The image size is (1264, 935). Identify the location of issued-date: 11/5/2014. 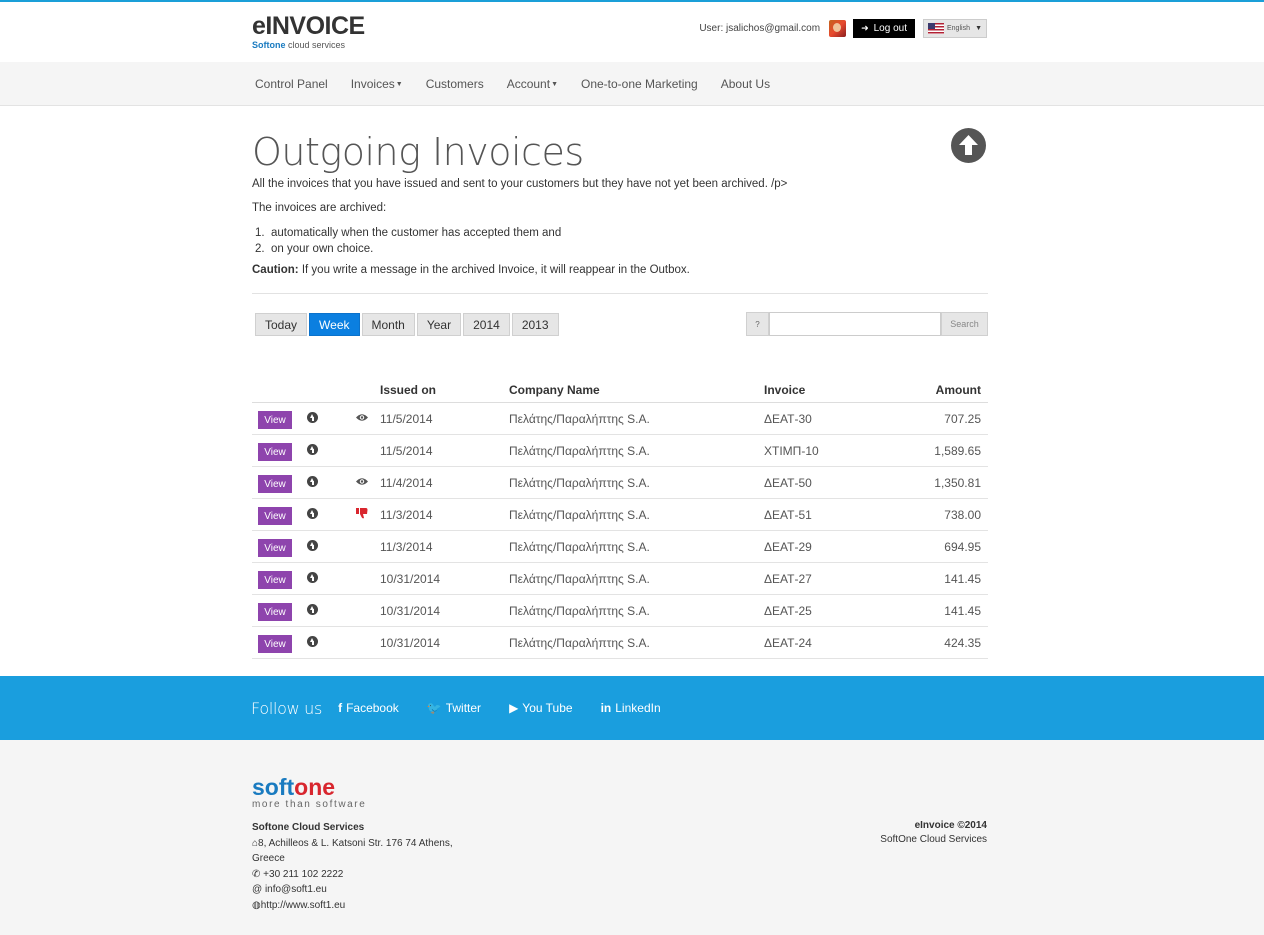
(406, 451).